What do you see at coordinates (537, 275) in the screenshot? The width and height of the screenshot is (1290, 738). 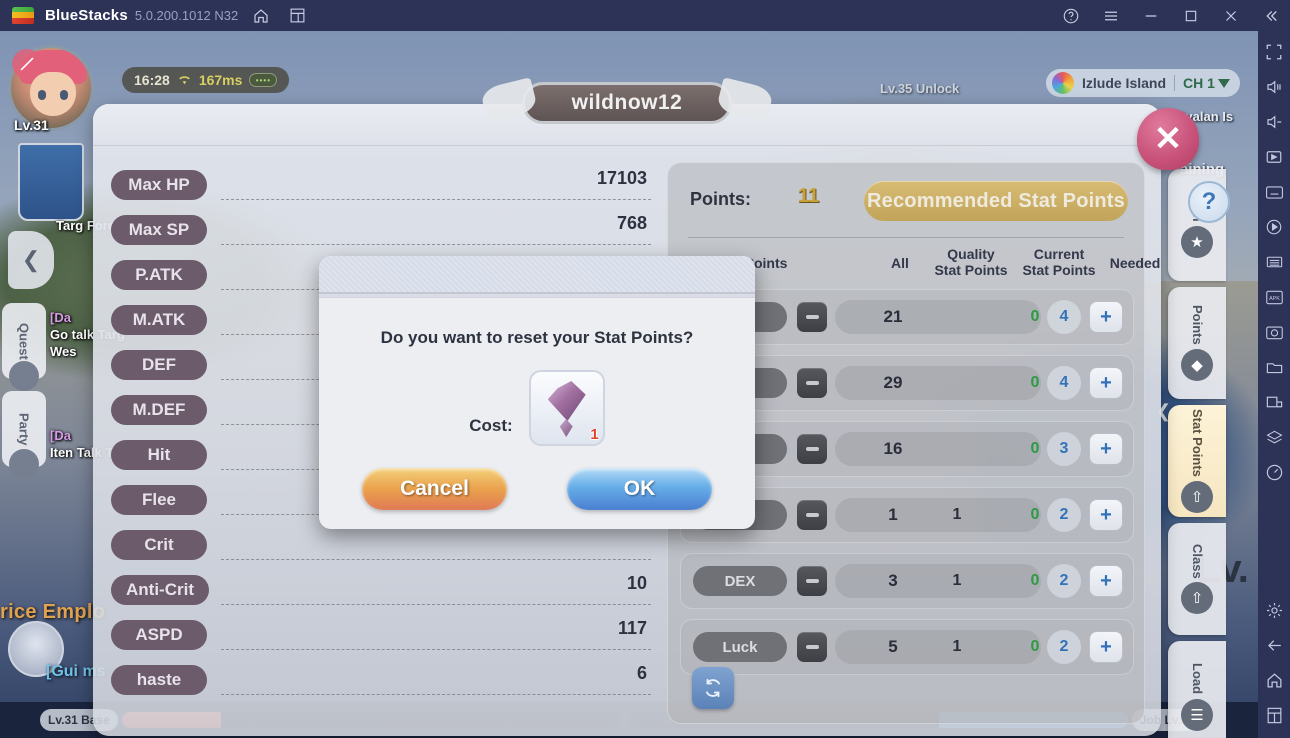 I see `dialog-header` at bounding box center [537, 275].